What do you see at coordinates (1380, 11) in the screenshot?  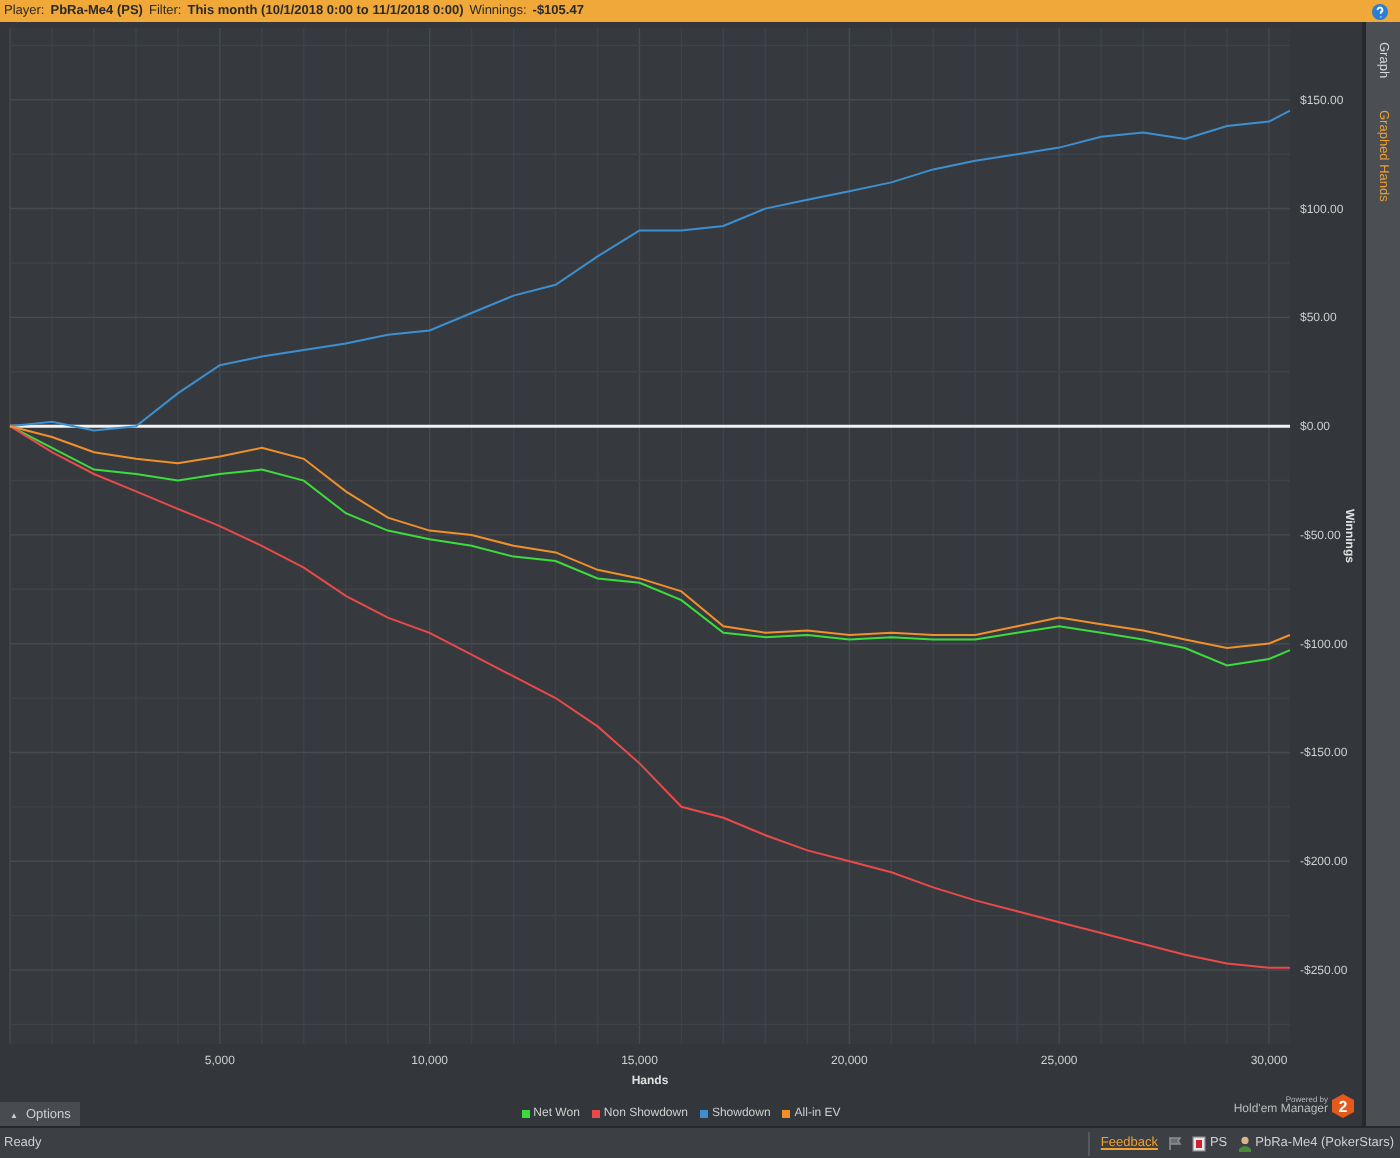 I see `help-icon` at bounding box center [1380, 11].